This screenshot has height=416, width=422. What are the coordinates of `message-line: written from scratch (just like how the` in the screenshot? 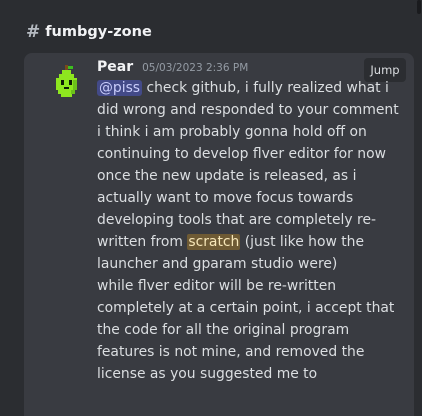 It's located at (247, 242).